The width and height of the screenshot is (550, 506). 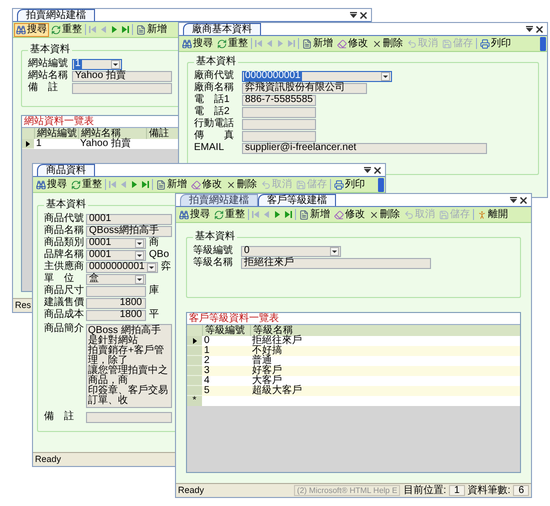 I want to click on field-label: 商品簡介, so click(x=64, y=329).